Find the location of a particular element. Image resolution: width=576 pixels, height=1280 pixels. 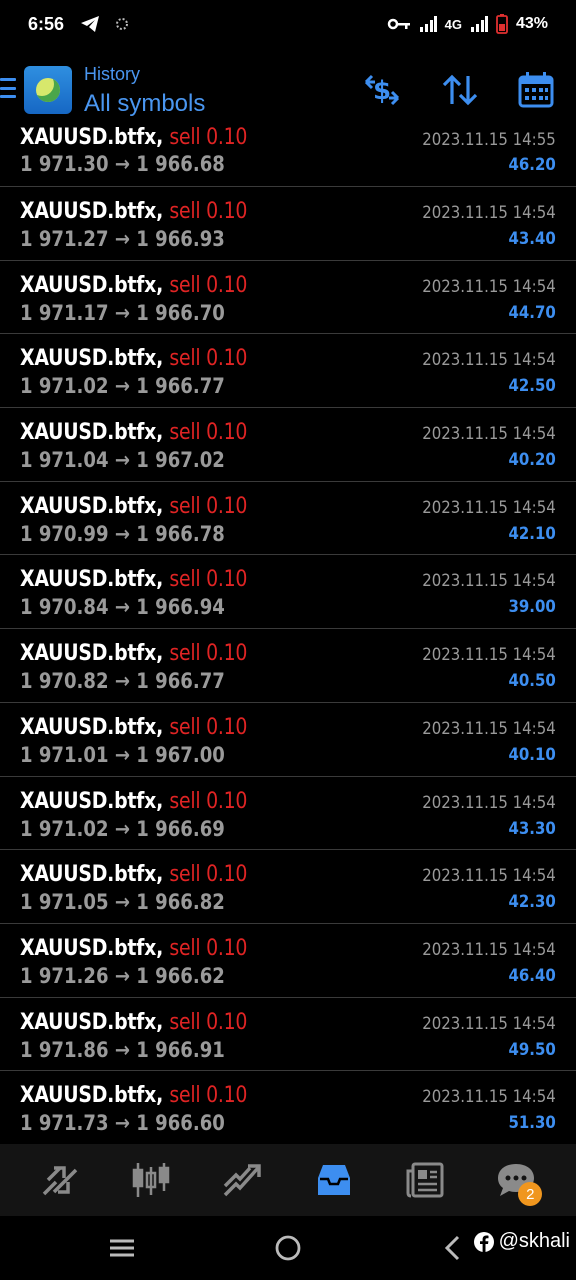

open-price: 1 971.26 is located at coordinates (64, 975).